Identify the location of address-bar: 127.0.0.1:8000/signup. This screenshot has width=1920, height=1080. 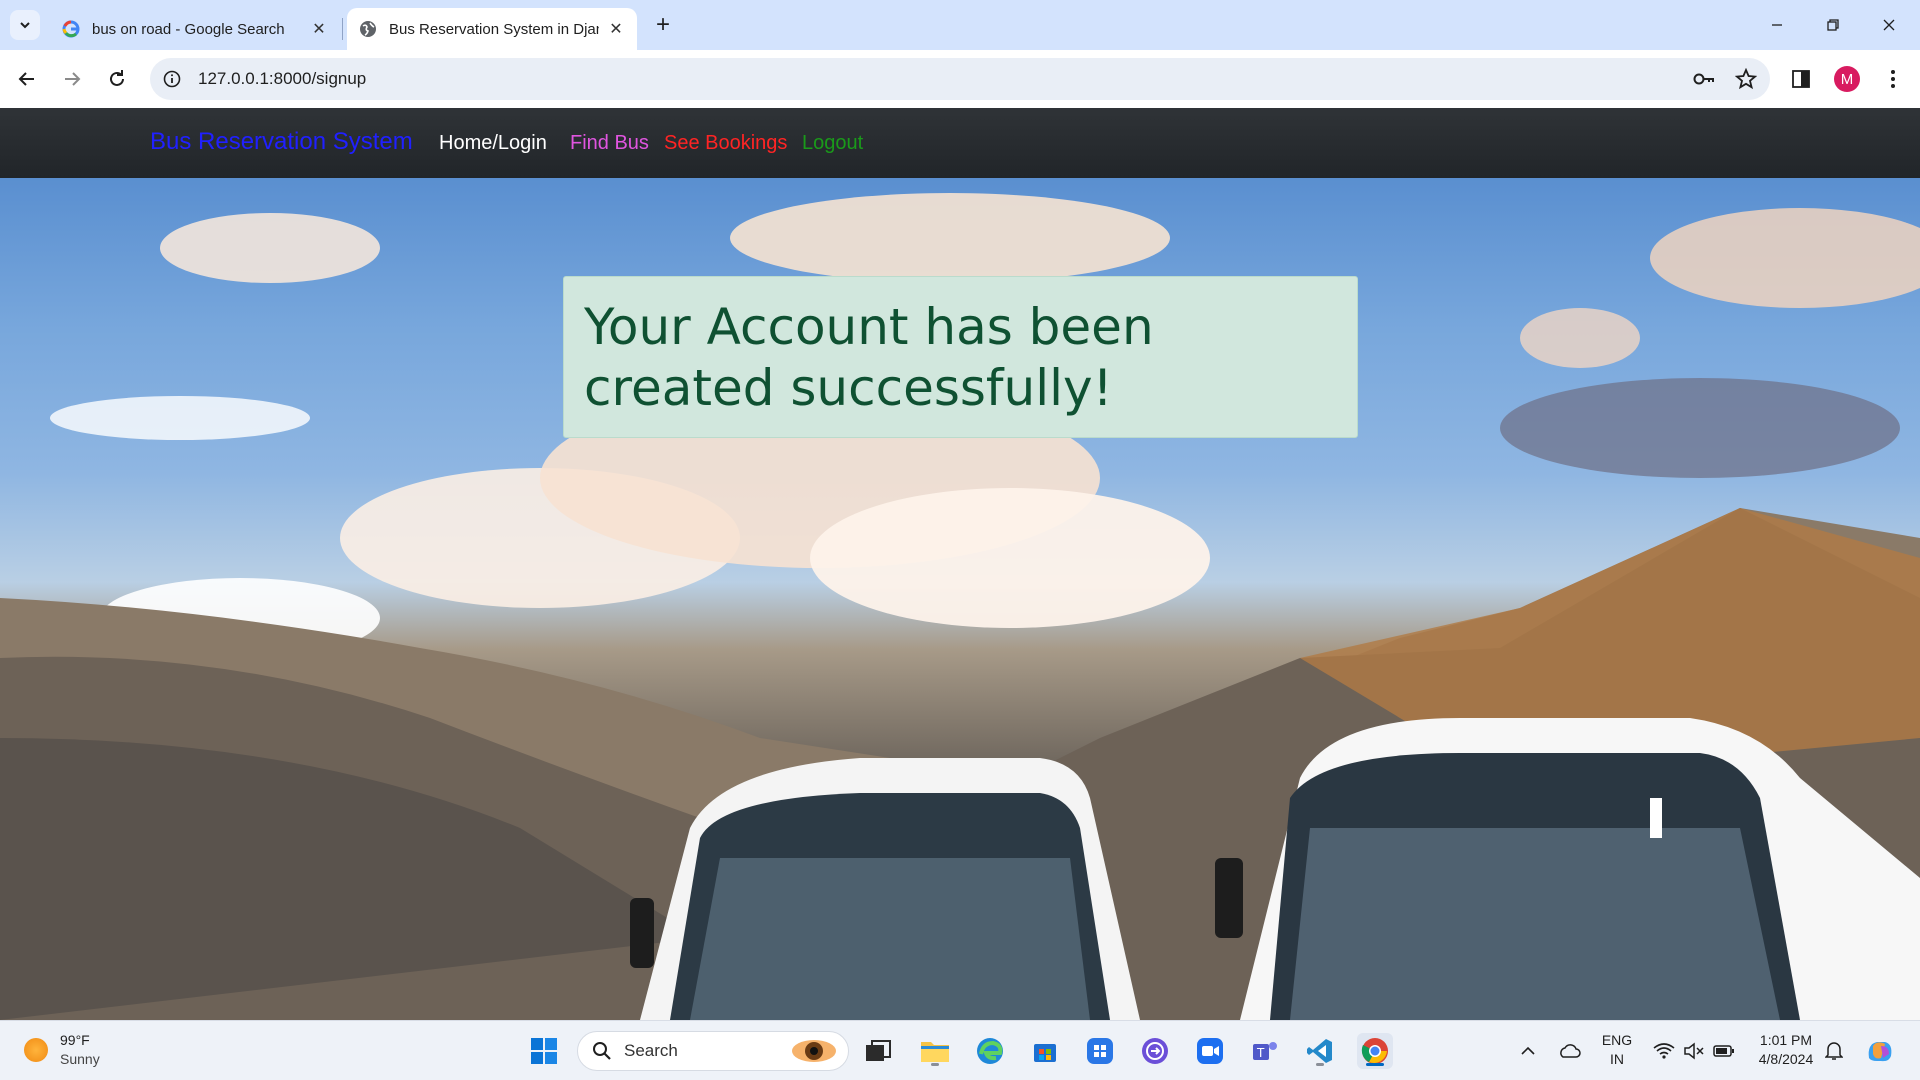
(960, 79).